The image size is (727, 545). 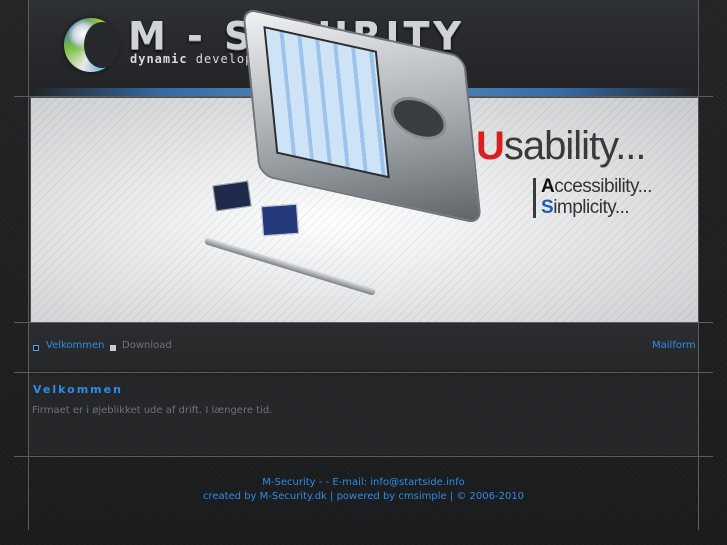 What do you see at coordinates (159, 59) in the screenshot?
I see `tagline-bold: dynamic` at bounding box center [159, 59].